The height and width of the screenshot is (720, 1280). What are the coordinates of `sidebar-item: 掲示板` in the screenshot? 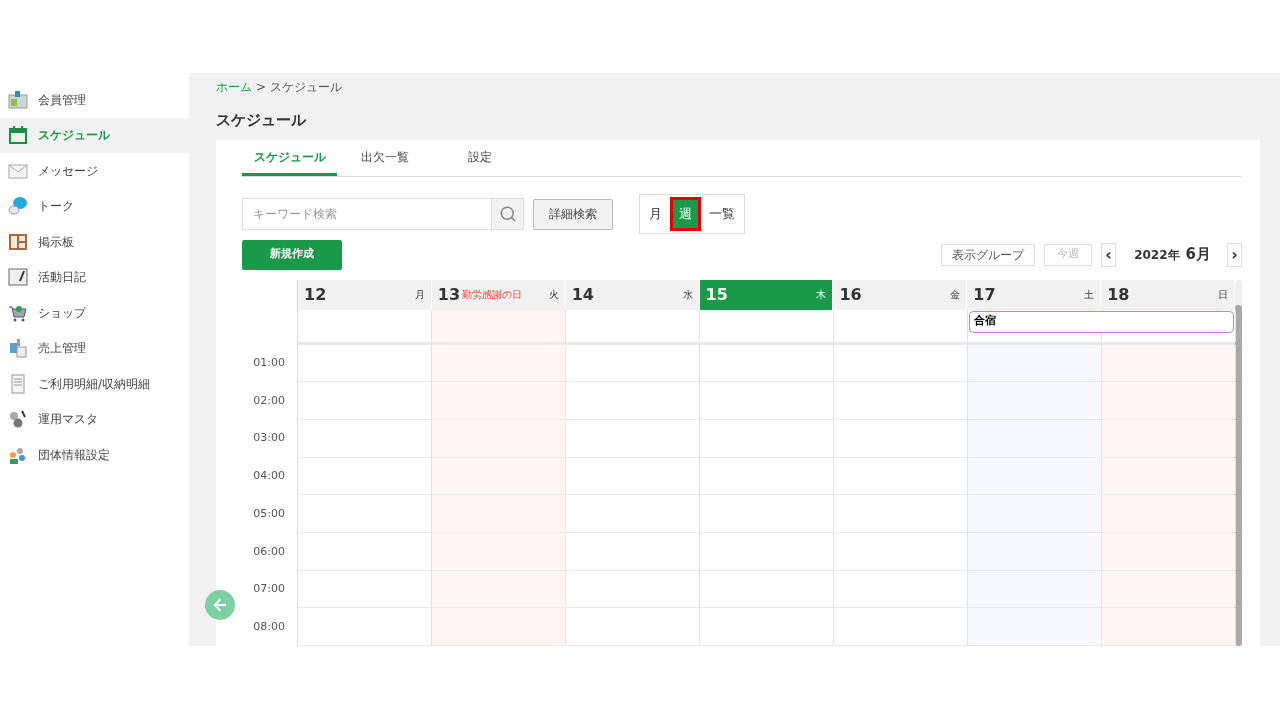 It's located at (94, 242).